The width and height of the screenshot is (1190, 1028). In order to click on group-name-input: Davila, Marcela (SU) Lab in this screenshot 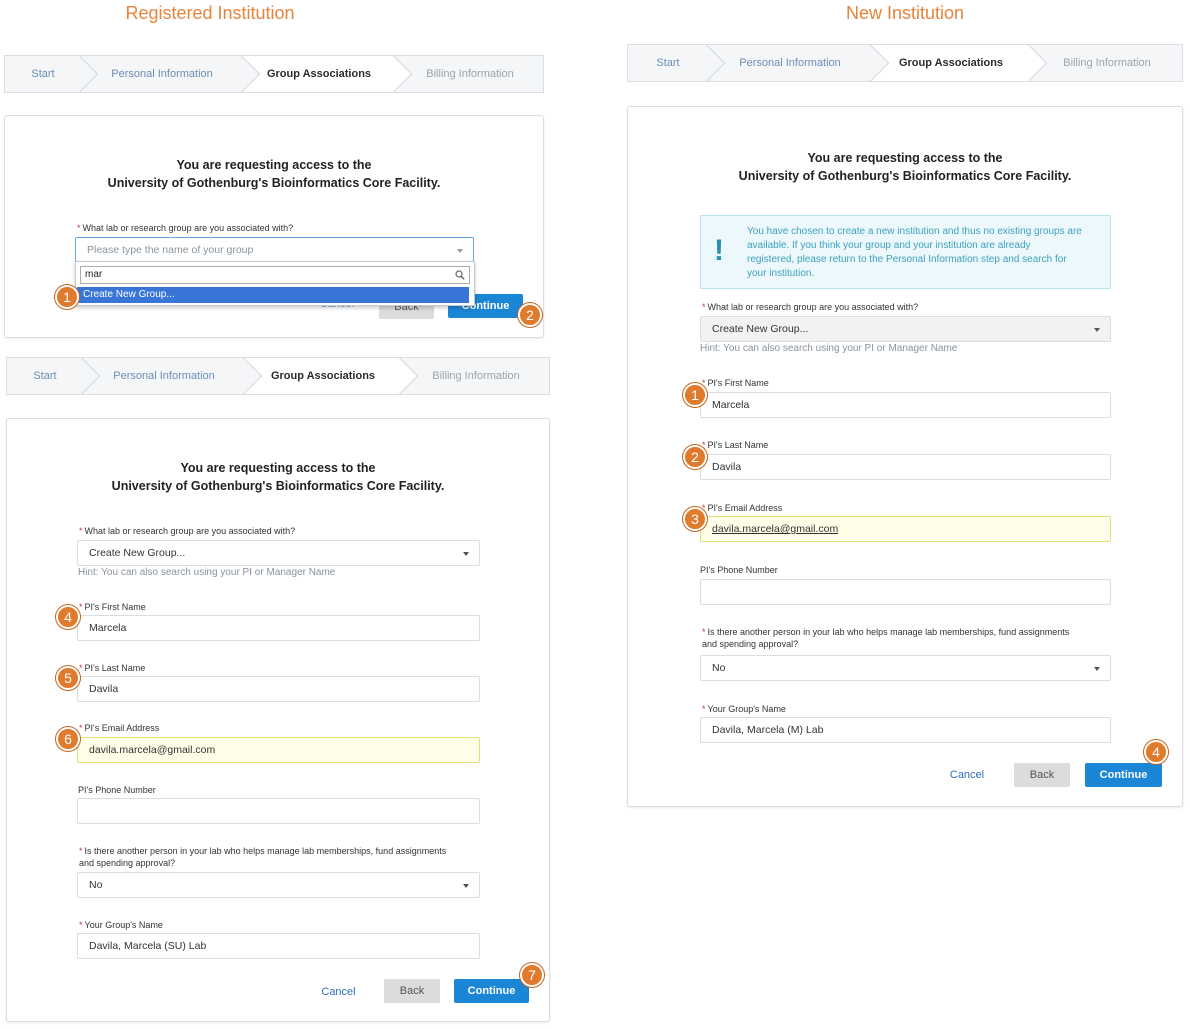, I will do `click(278, 946)`.